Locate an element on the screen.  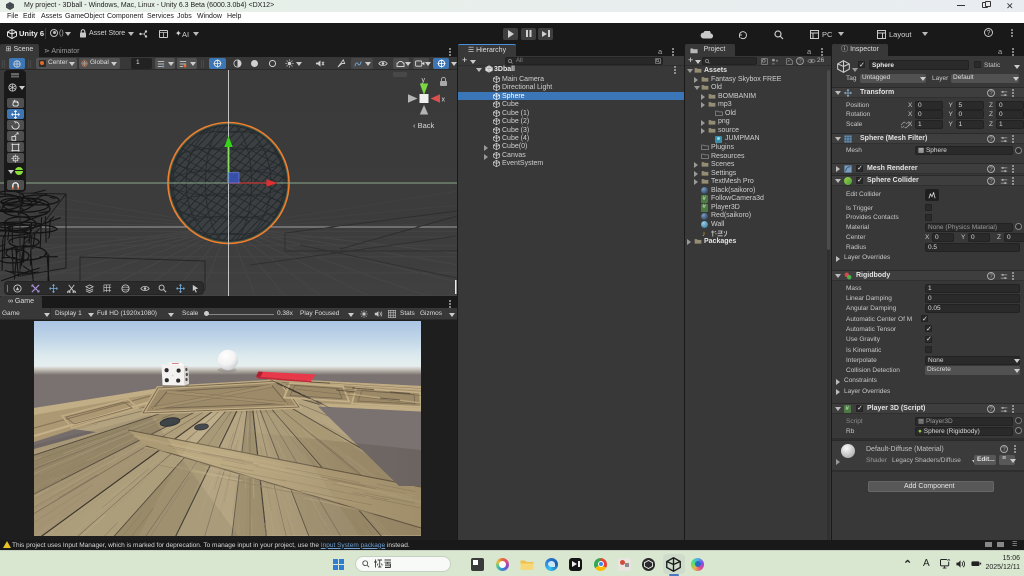
svg-text: ‹ Back is located at coordinates (424, 125).